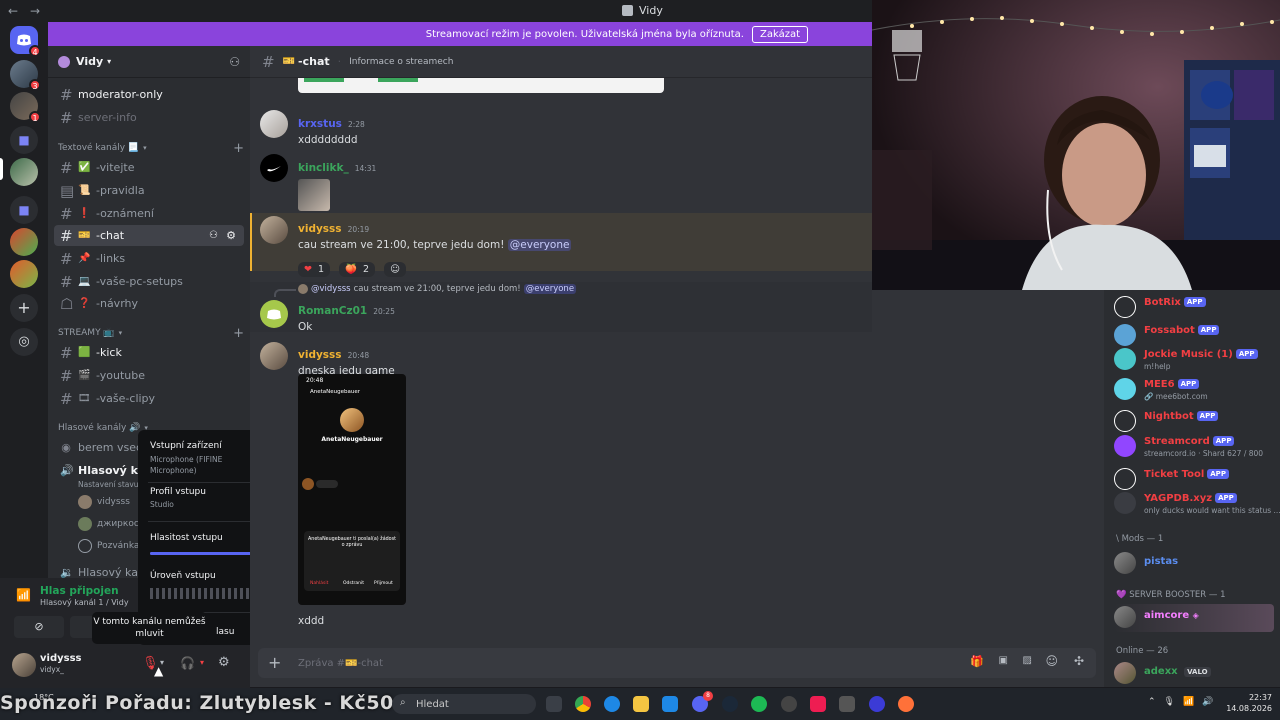 The height and width of the screenshot is (720, 1280). I want to click on voice-status: Nastavení stavu k, so click(111, 484).